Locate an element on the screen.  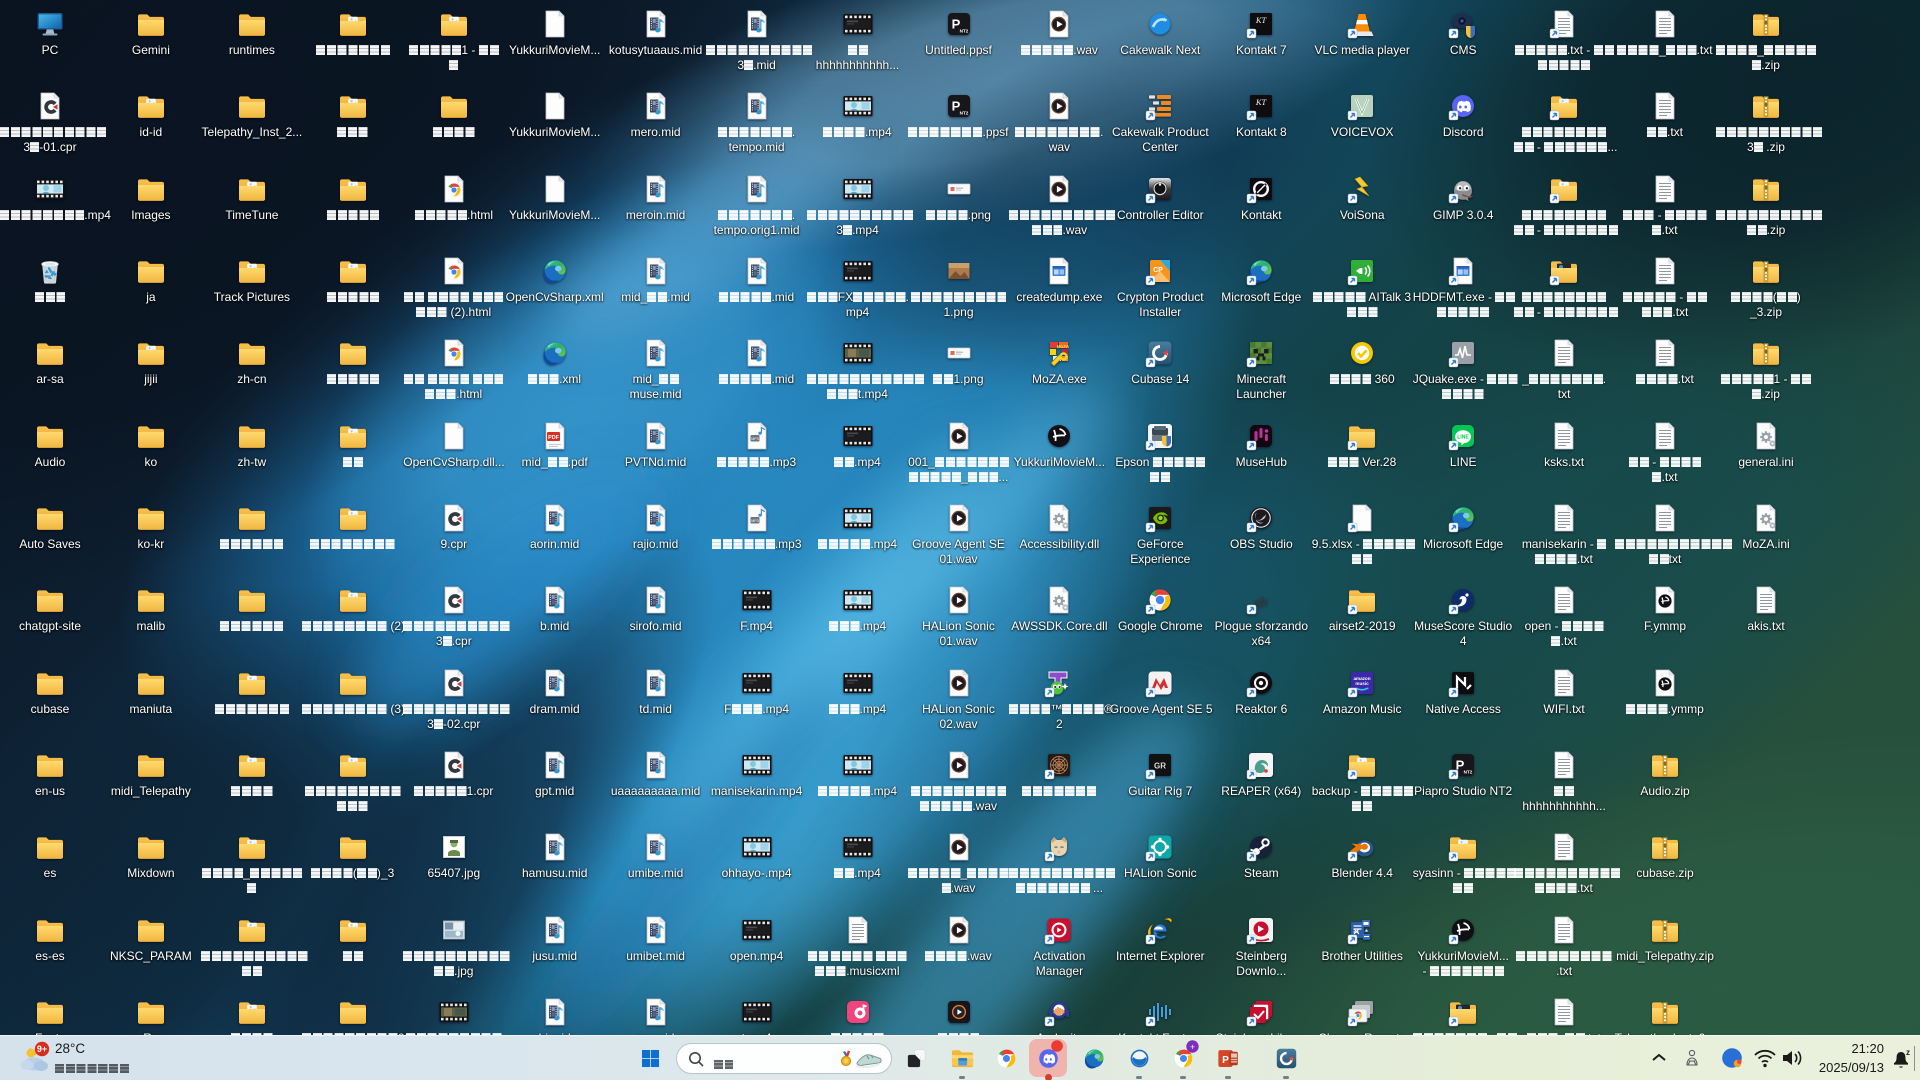
svg-text: z is located at coordinates (1908, 1052).